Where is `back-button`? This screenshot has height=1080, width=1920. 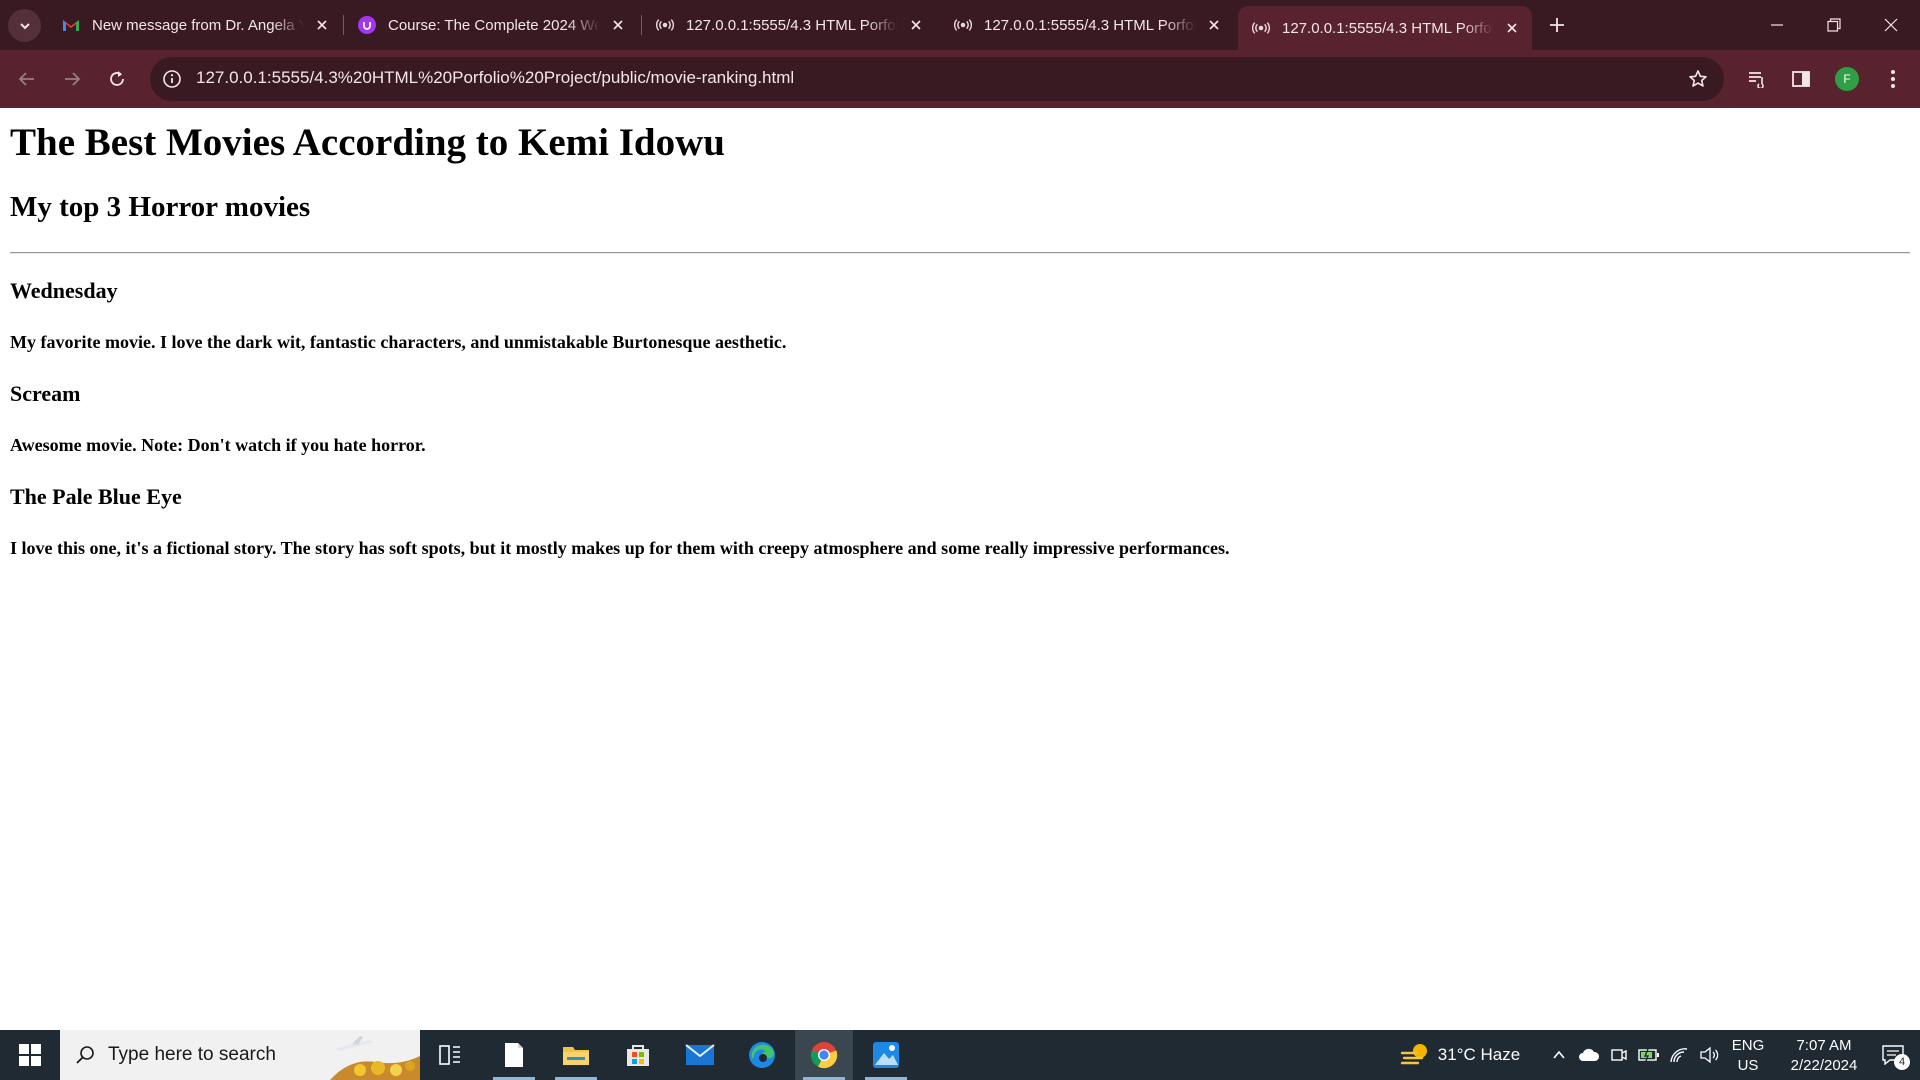
back-button is located at coordinates (27, 79).